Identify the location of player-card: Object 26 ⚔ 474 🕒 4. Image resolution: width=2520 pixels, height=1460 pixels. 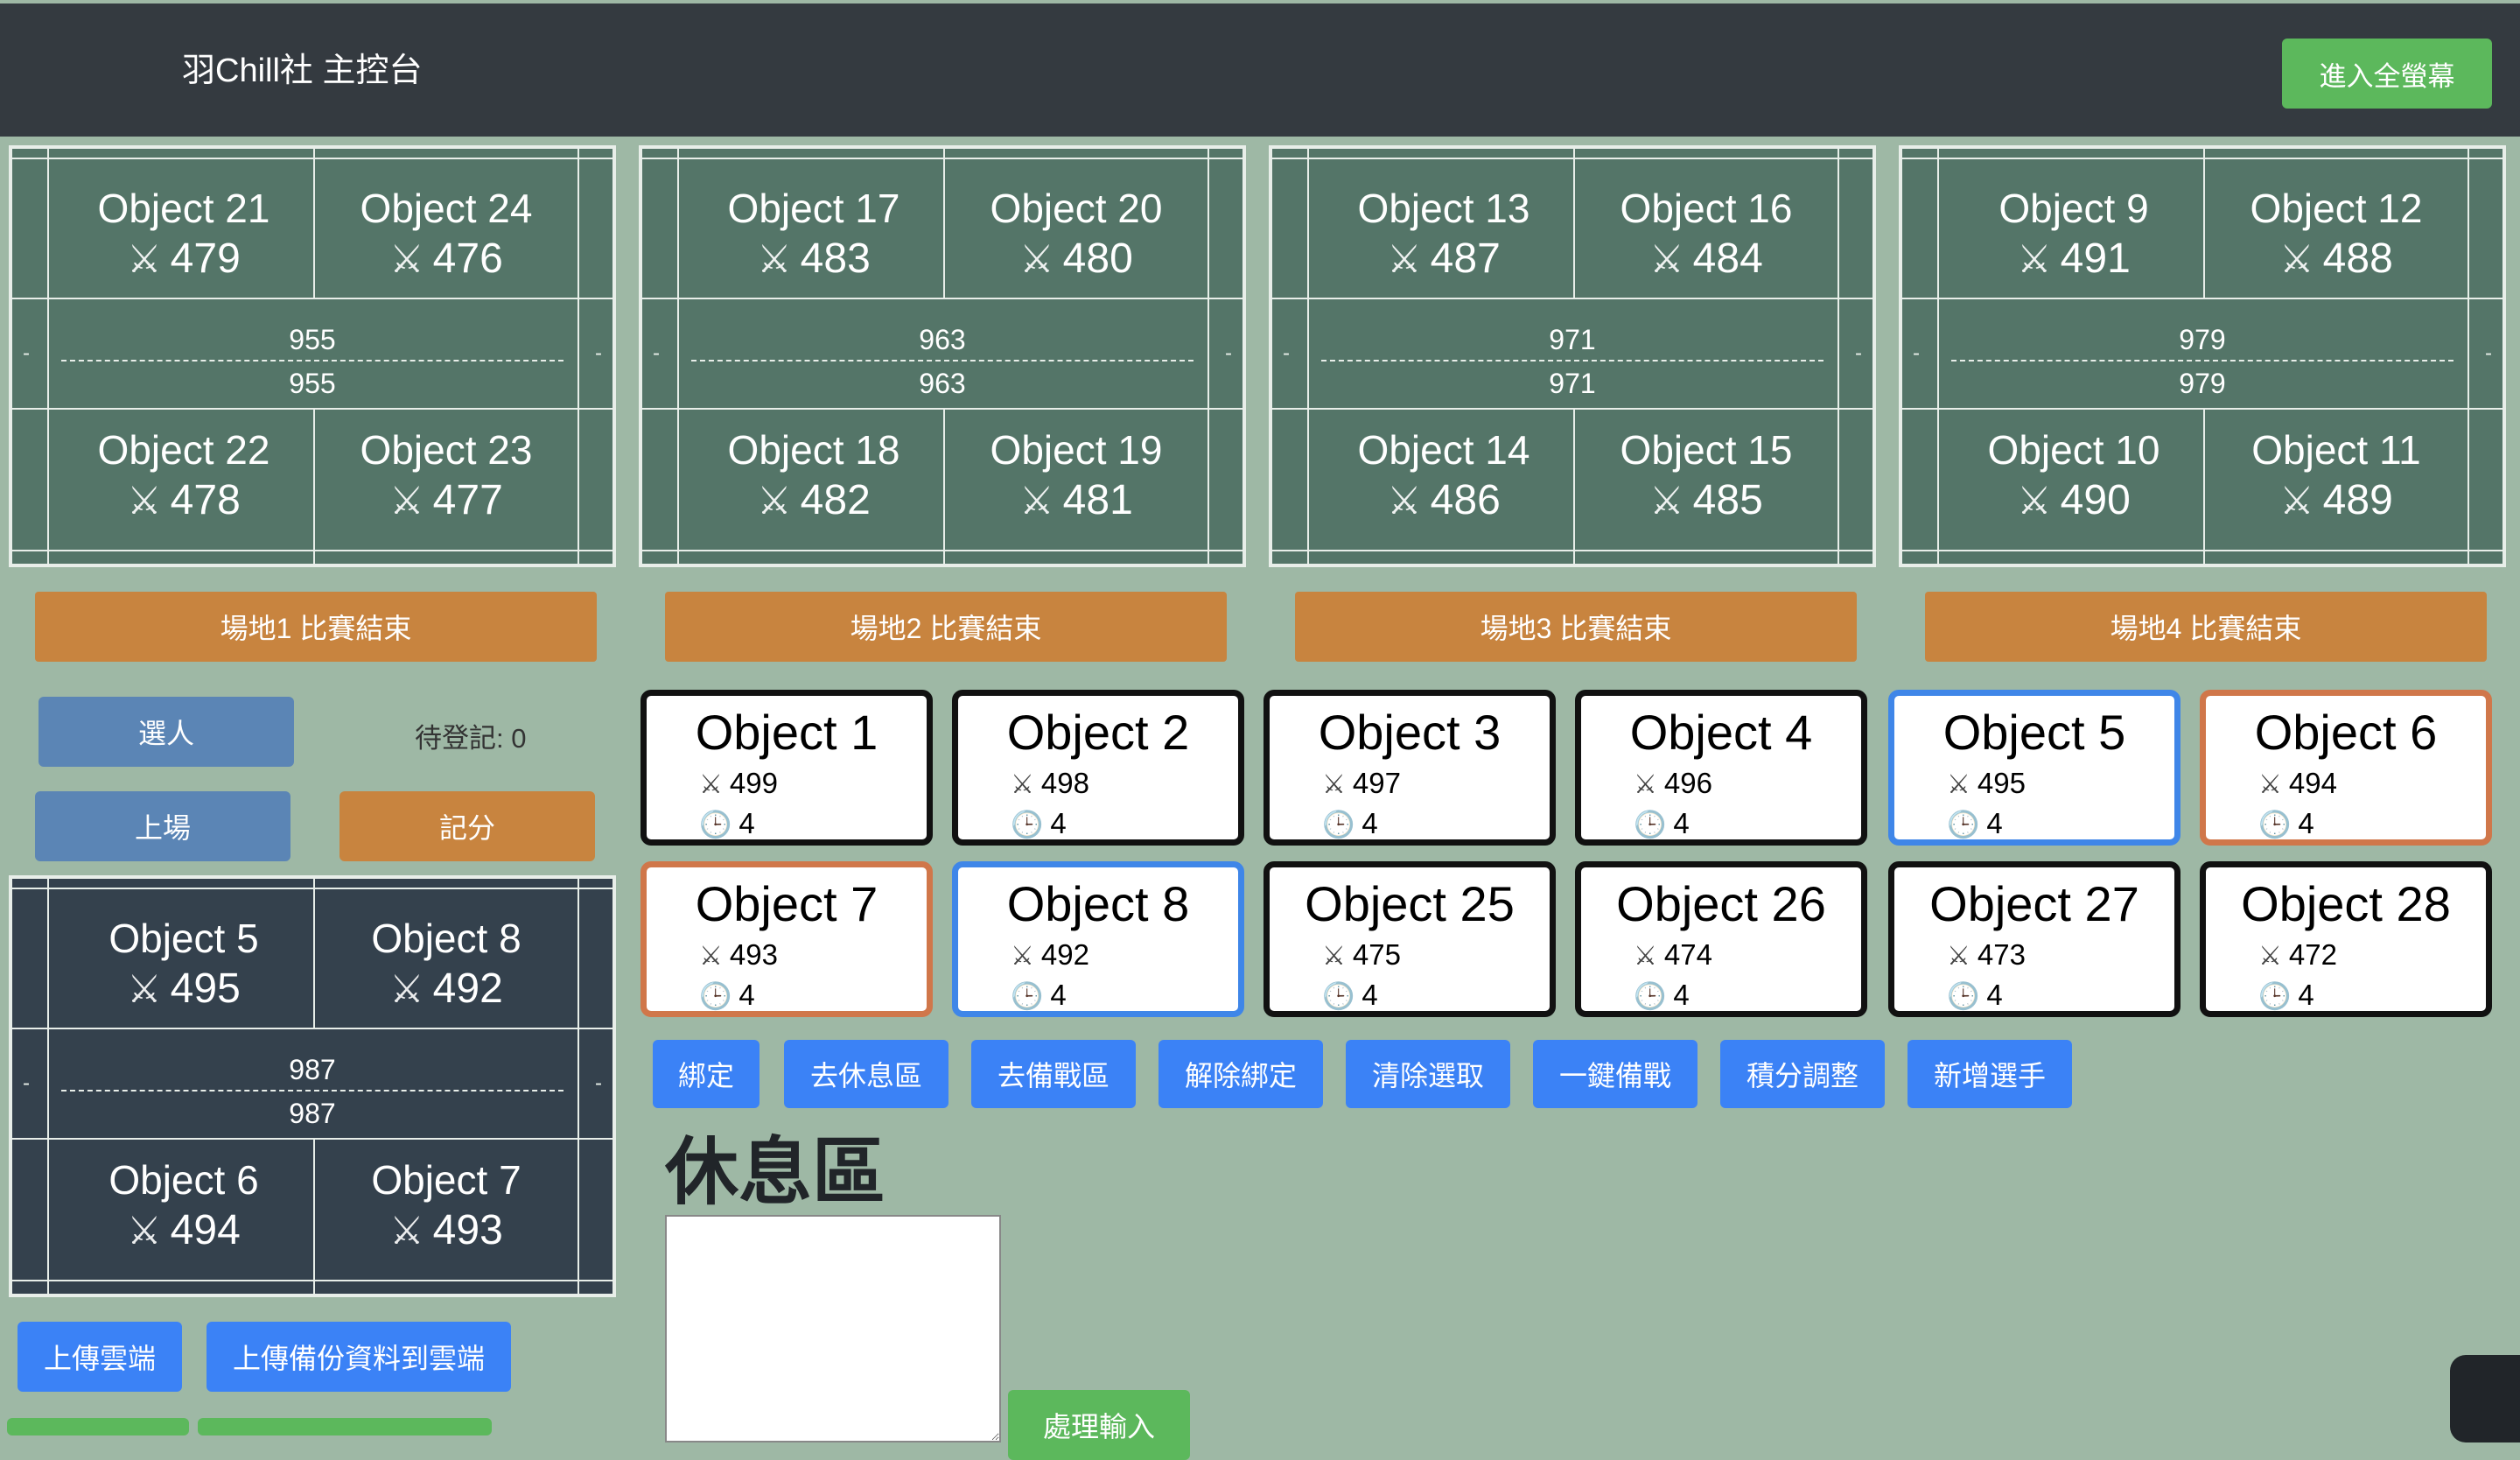
(1721, 939).